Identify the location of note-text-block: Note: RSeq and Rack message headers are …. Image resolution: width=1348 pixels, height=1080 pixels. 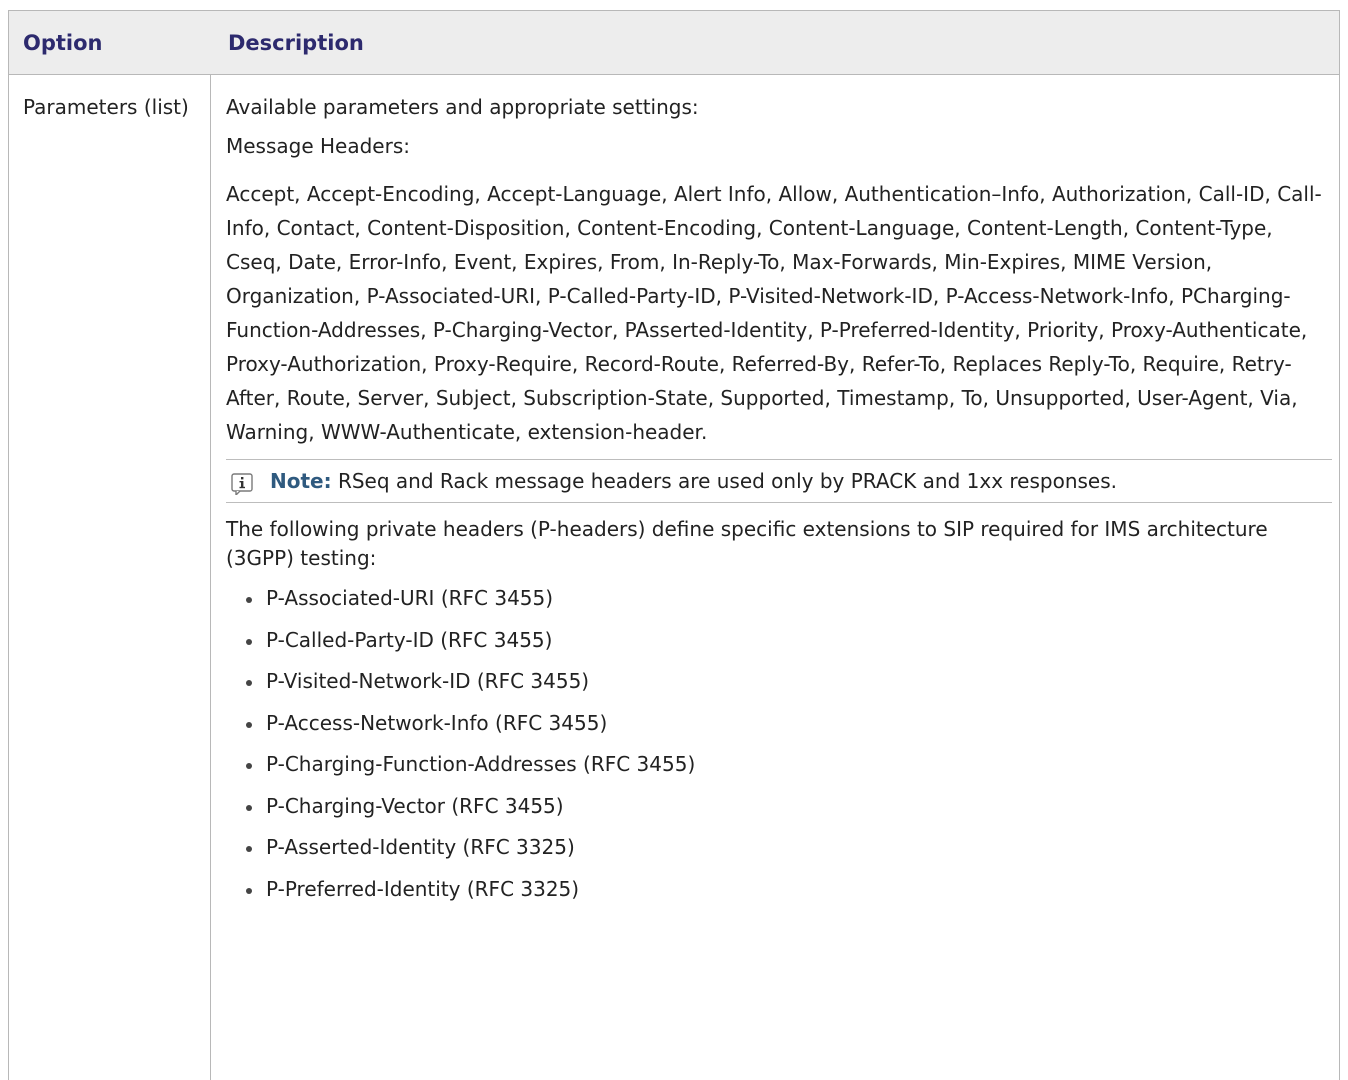
(801, 481).